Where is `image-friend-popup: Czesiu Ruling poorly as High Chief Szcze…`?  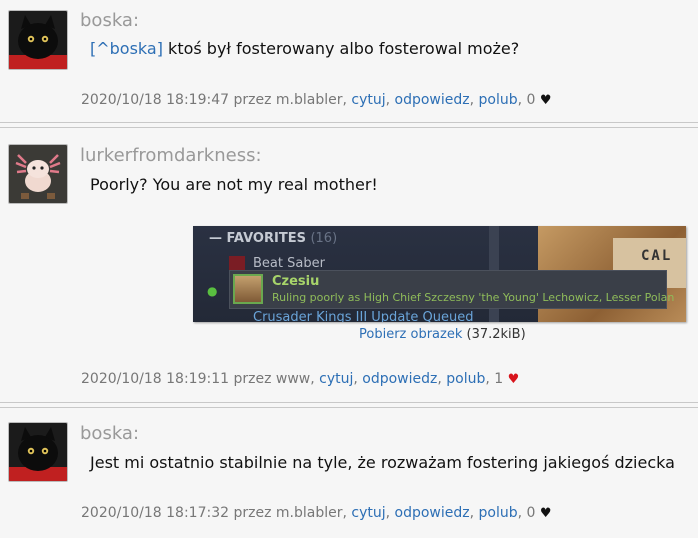
image-friend-popup: Czesiu Ruling poorly as High Chief Szcze… is located at coordinates (451, 289).